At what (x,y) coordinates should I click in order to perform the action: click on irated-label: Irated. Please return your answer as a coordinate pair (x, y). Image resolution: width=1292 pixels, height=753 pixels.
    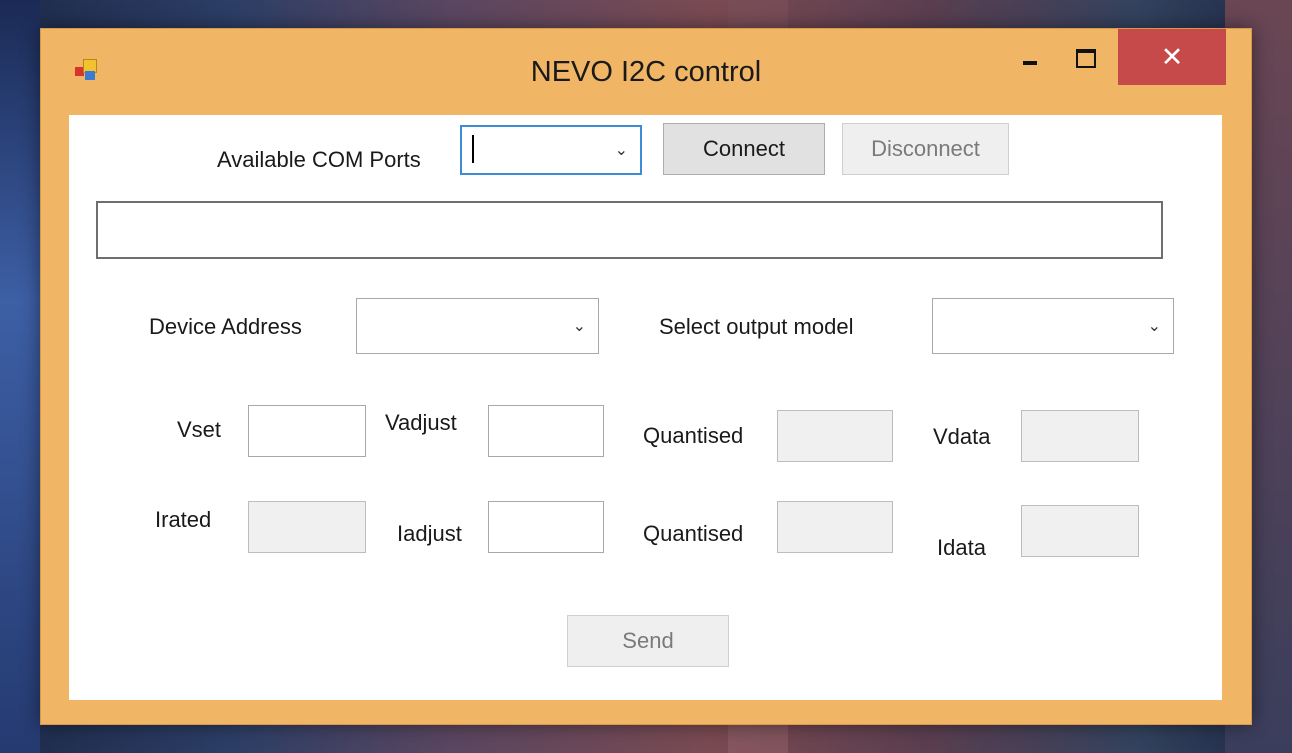
    Looking at the image, I should click on (183, 519).